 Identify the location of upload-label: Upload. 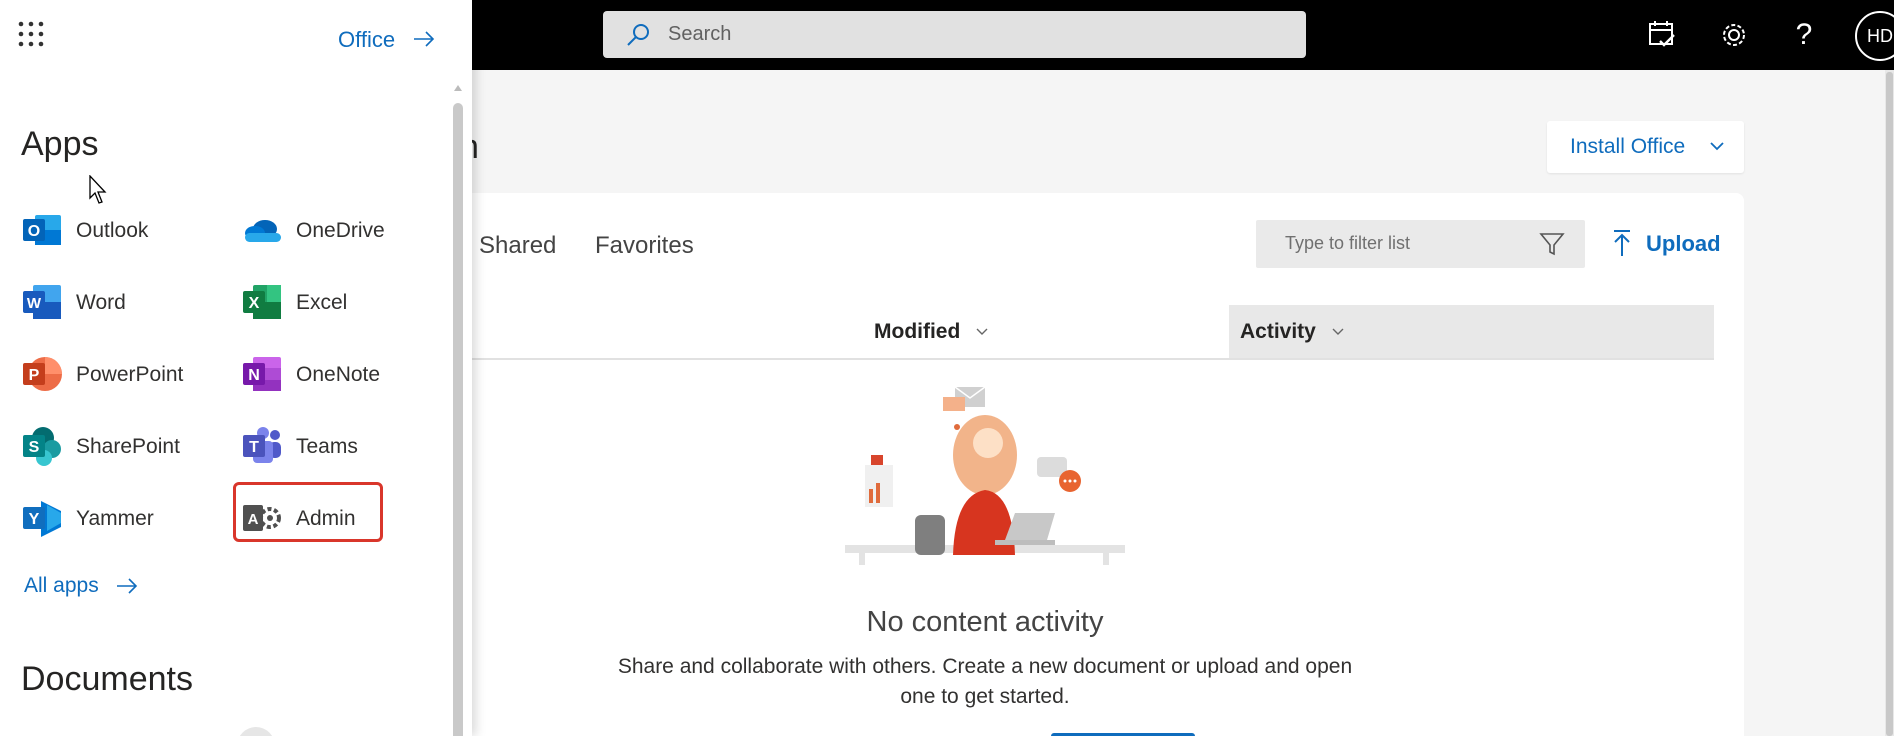
(1683, 243).